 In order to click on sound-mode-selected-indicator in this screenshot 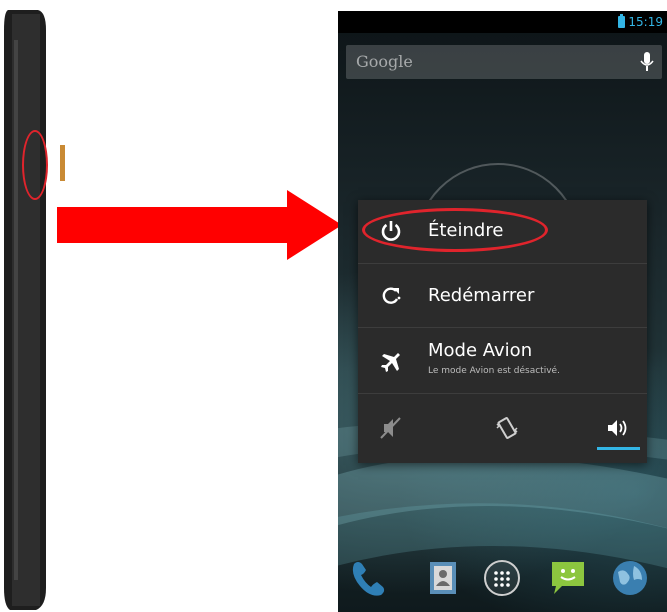, I will do `click(618, 448)`.